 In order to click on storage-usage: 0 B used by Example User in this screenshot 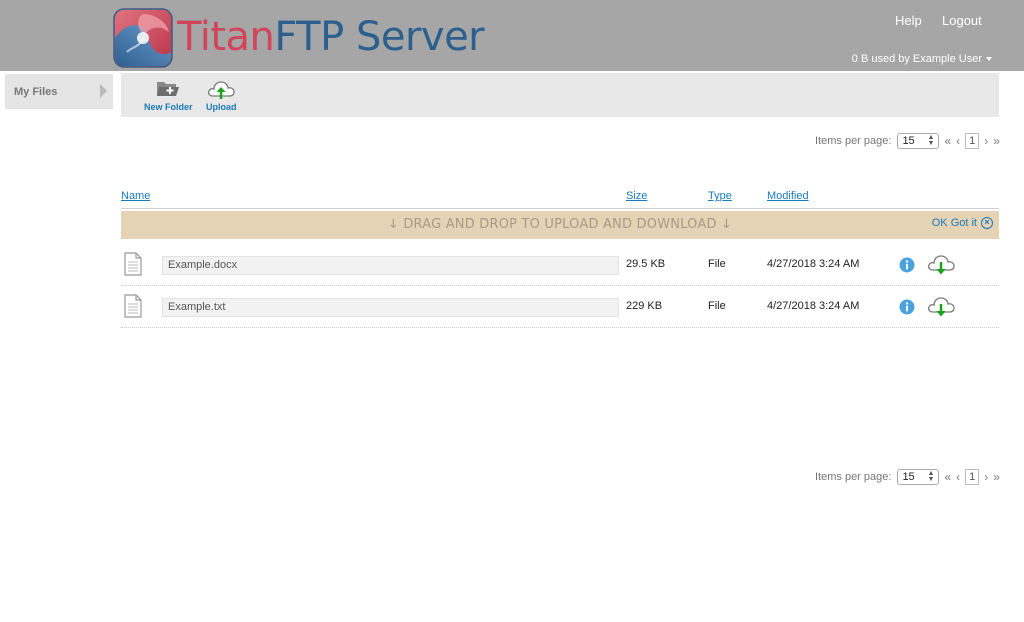, I will do `click(922, 59)`.